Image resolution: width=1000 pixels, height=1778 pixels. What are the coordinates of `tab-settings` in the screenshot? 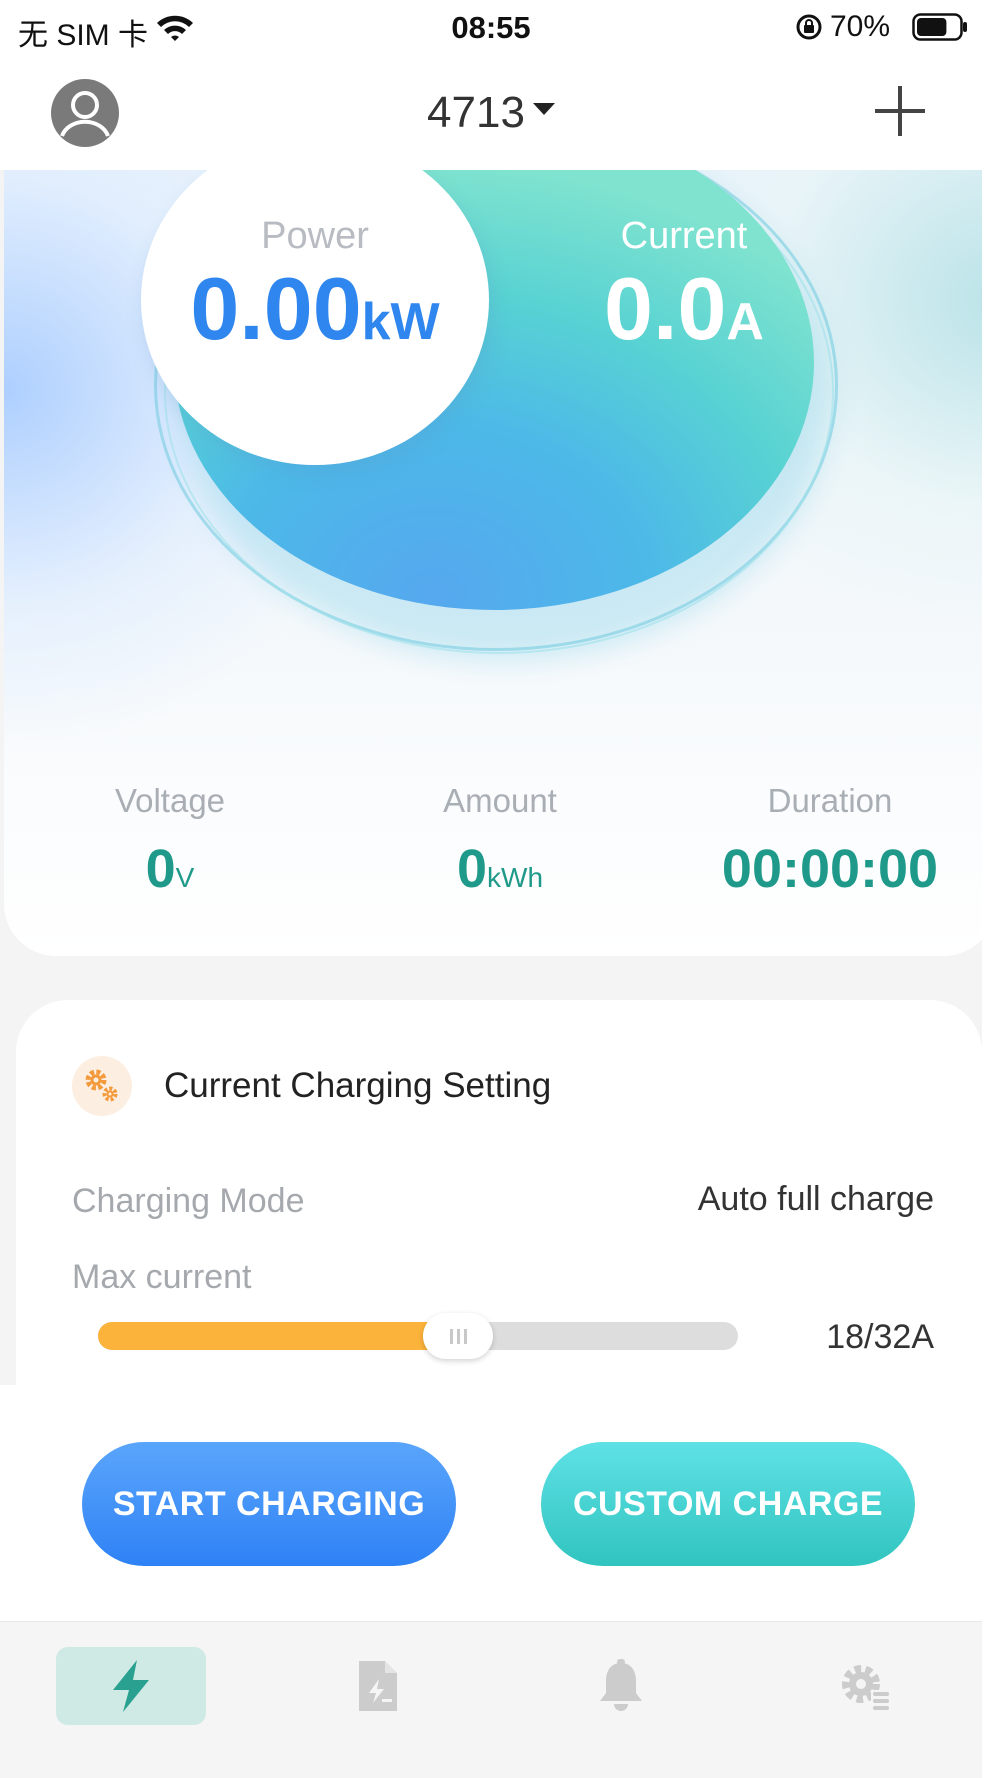 It's located at (865, 1686).